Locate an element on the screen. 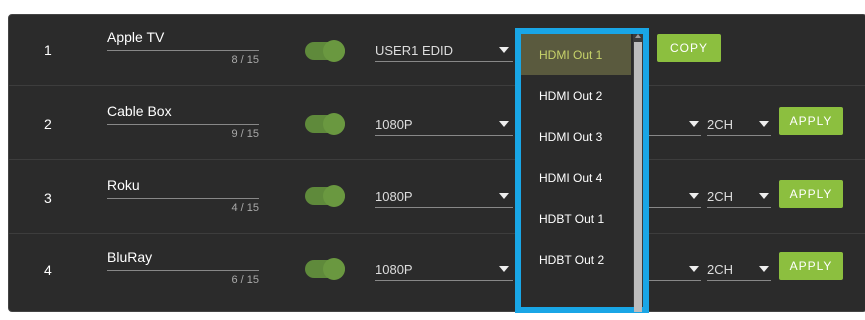 This screenshot has width=865, height=320. char-counter: 6 / 15 is located at coordinates (245, 280).